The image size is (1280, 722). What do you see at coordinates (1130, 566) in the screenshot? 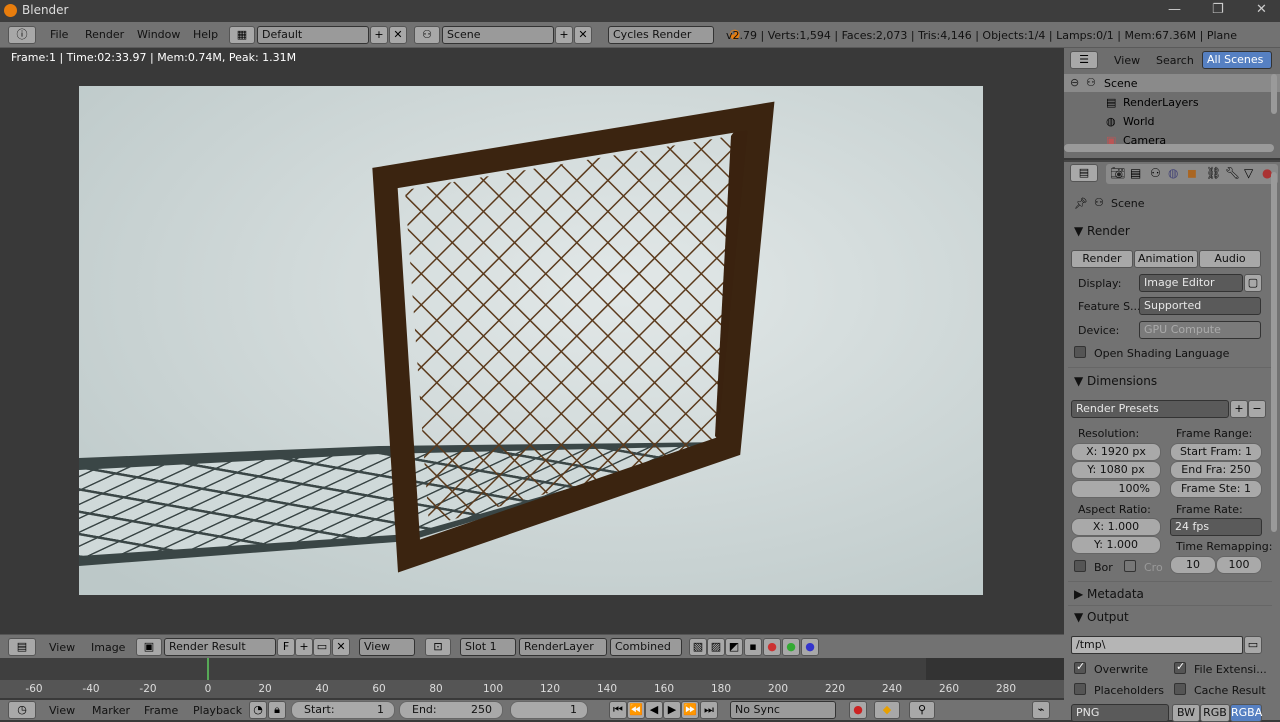
I see `crop-checkbox` at bounding box center [1130, 566].